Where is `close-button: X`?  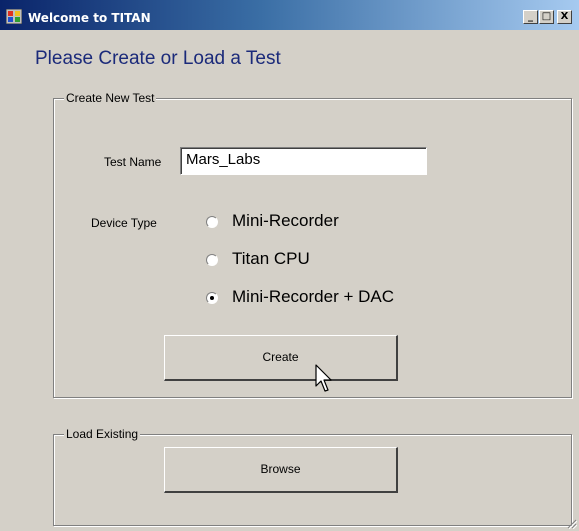
close-button: X is located at coordinates (564, 17).